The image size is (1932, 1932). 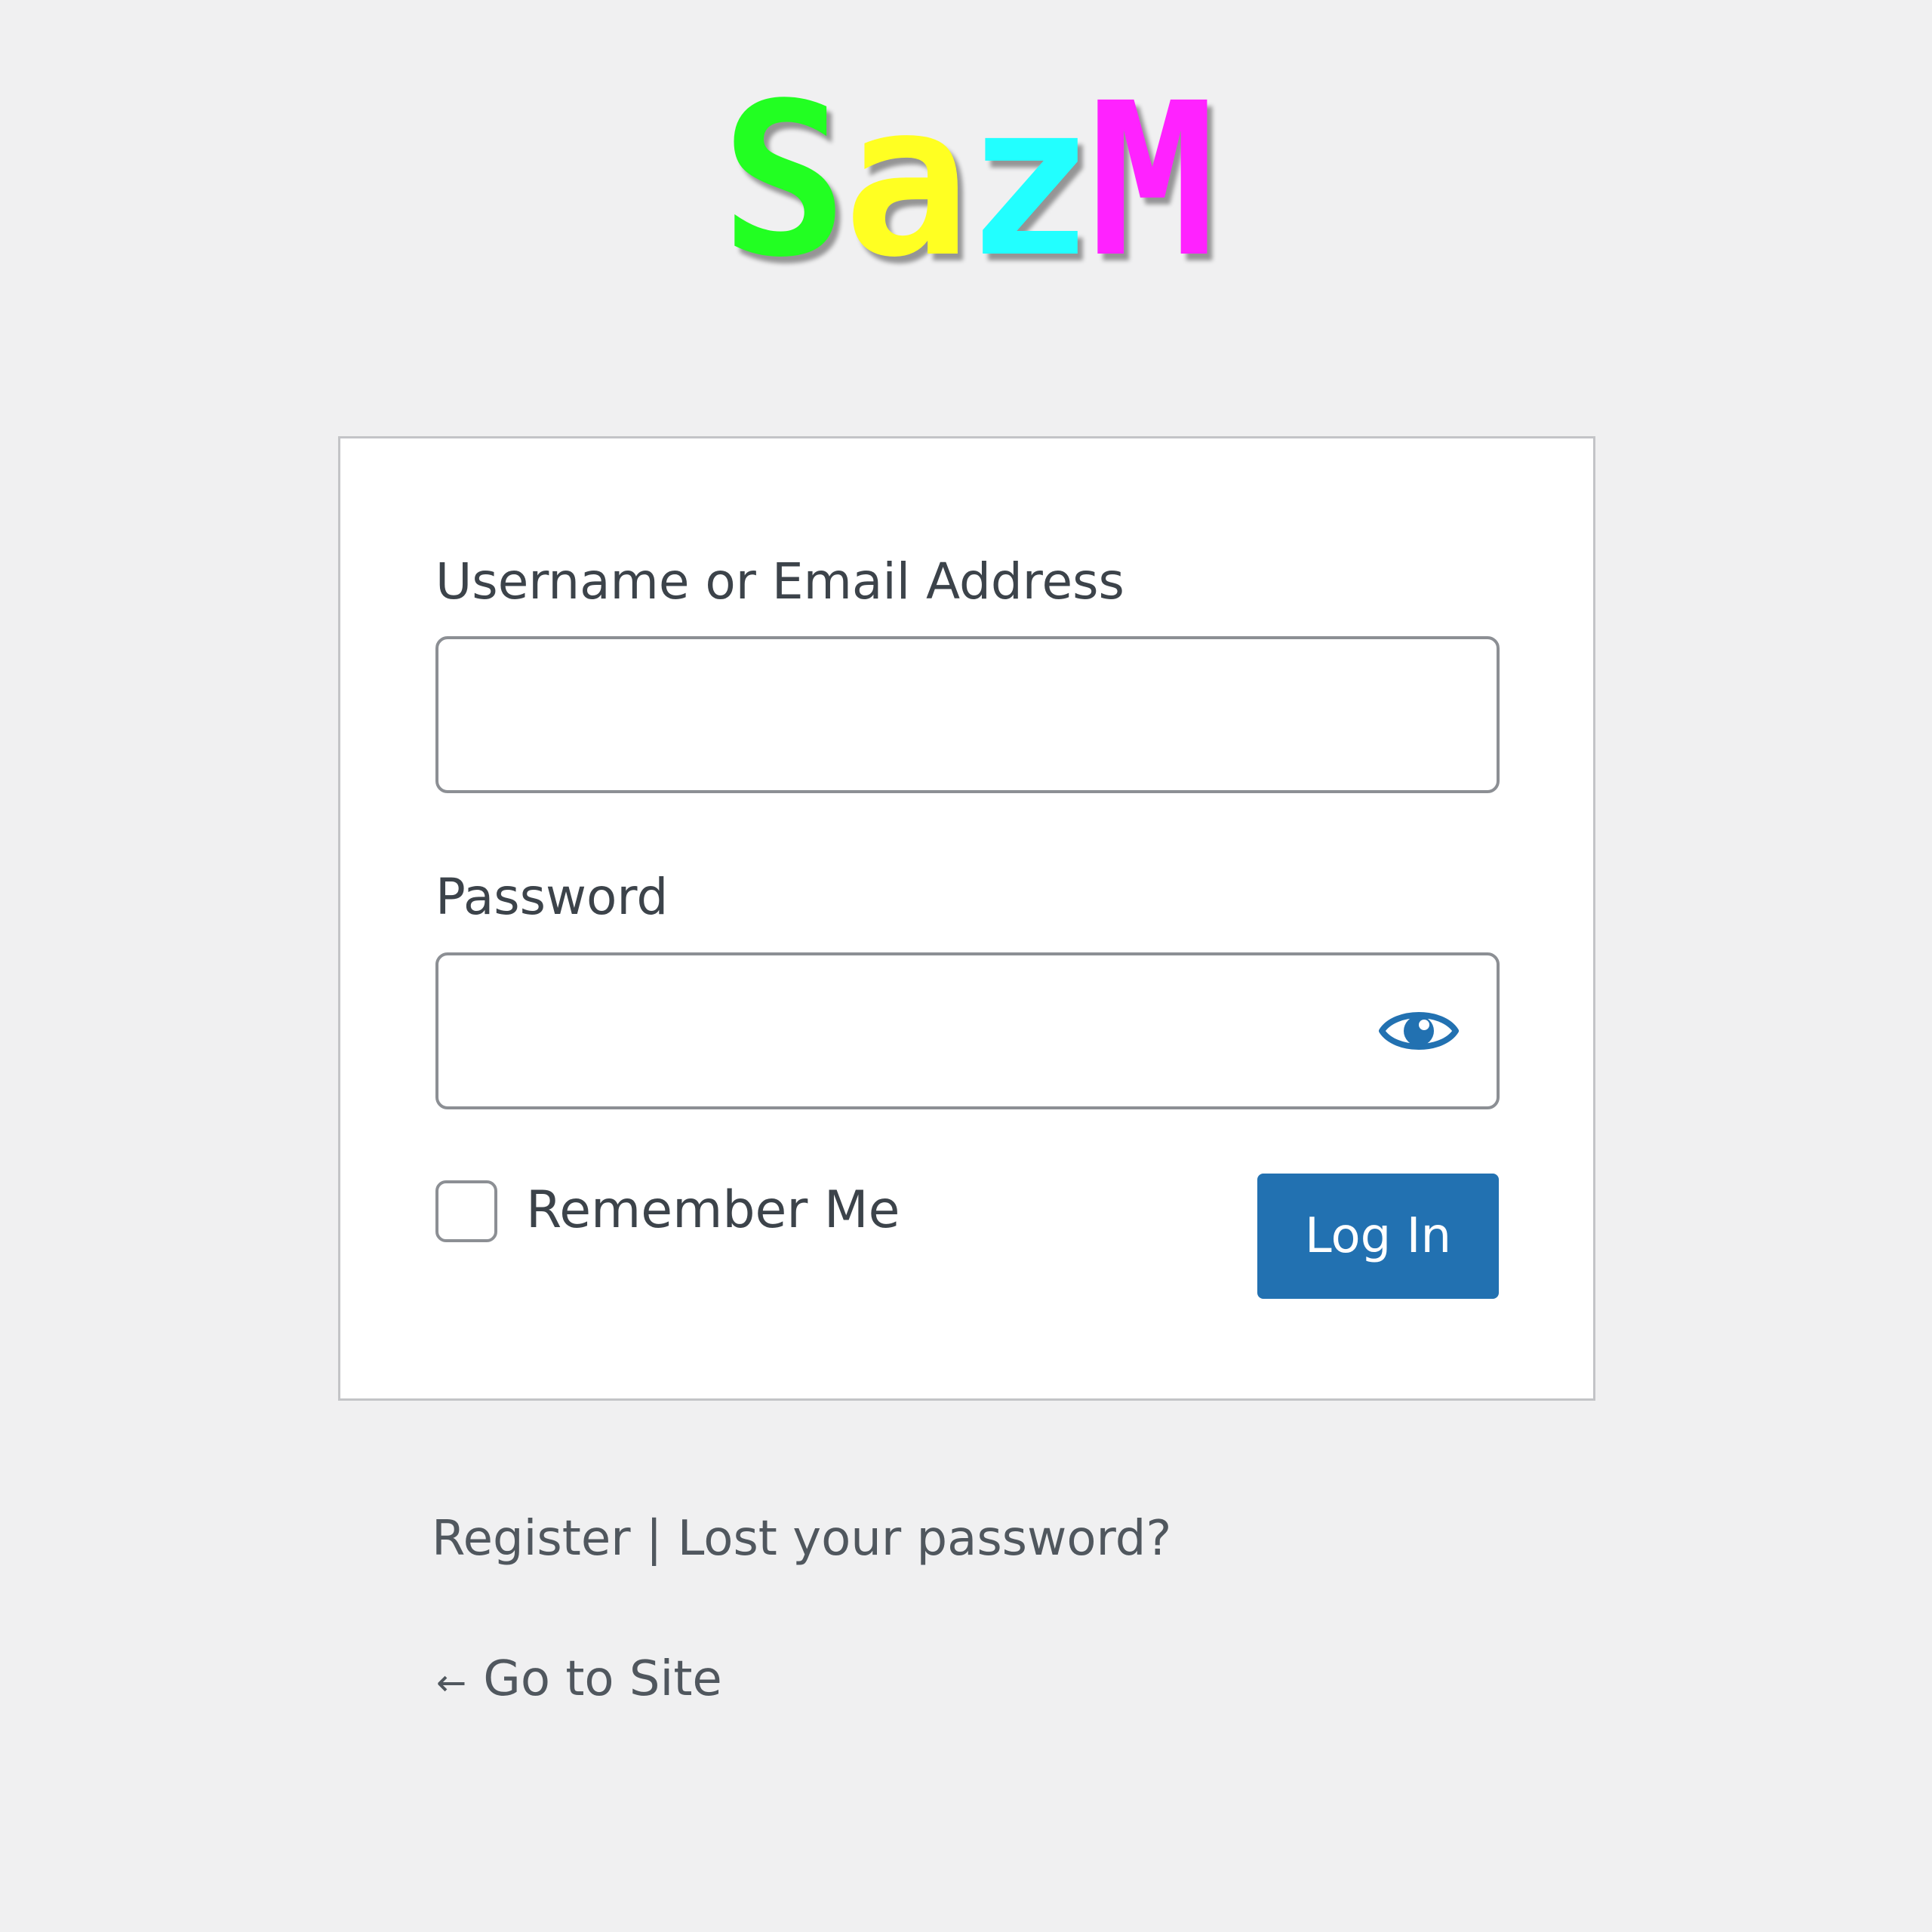 I want to click on password-label: Password, so click(x=552, y=897).